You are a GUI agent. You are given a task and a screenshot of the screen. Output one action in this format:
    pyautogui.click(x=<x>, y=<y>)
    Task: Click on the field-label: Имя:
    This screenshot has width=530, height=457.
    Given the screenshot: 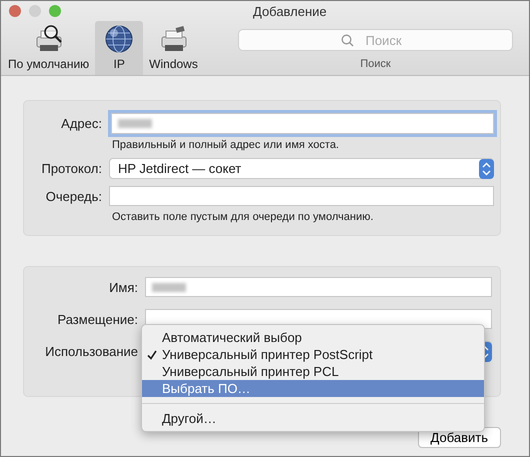 What is the action you would take?
    pyautogui.click(x=123, y=287)
    